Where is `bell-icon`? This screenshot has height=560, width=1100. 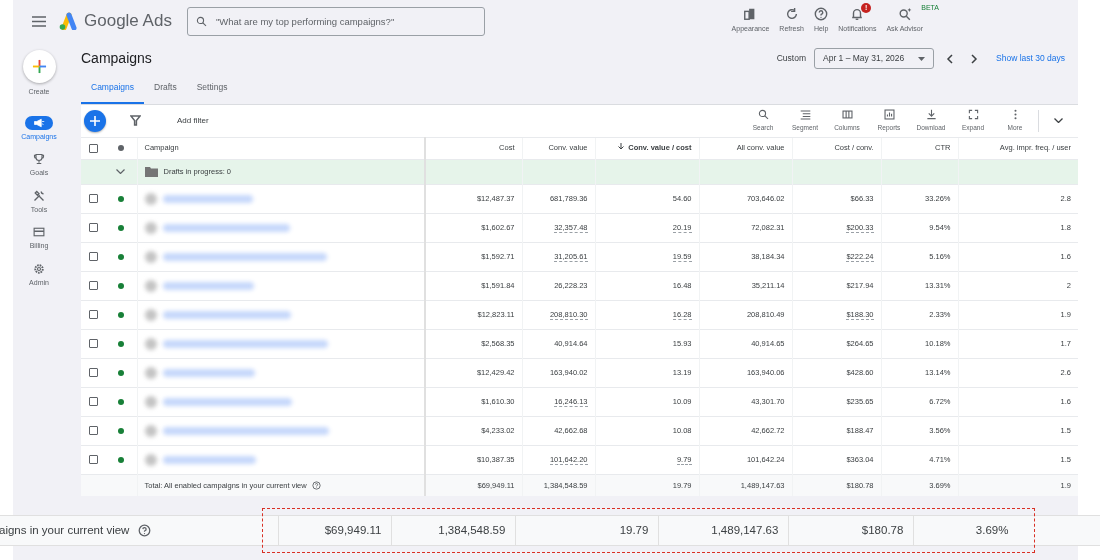
bell-icon is located at coordinates (857, 14).